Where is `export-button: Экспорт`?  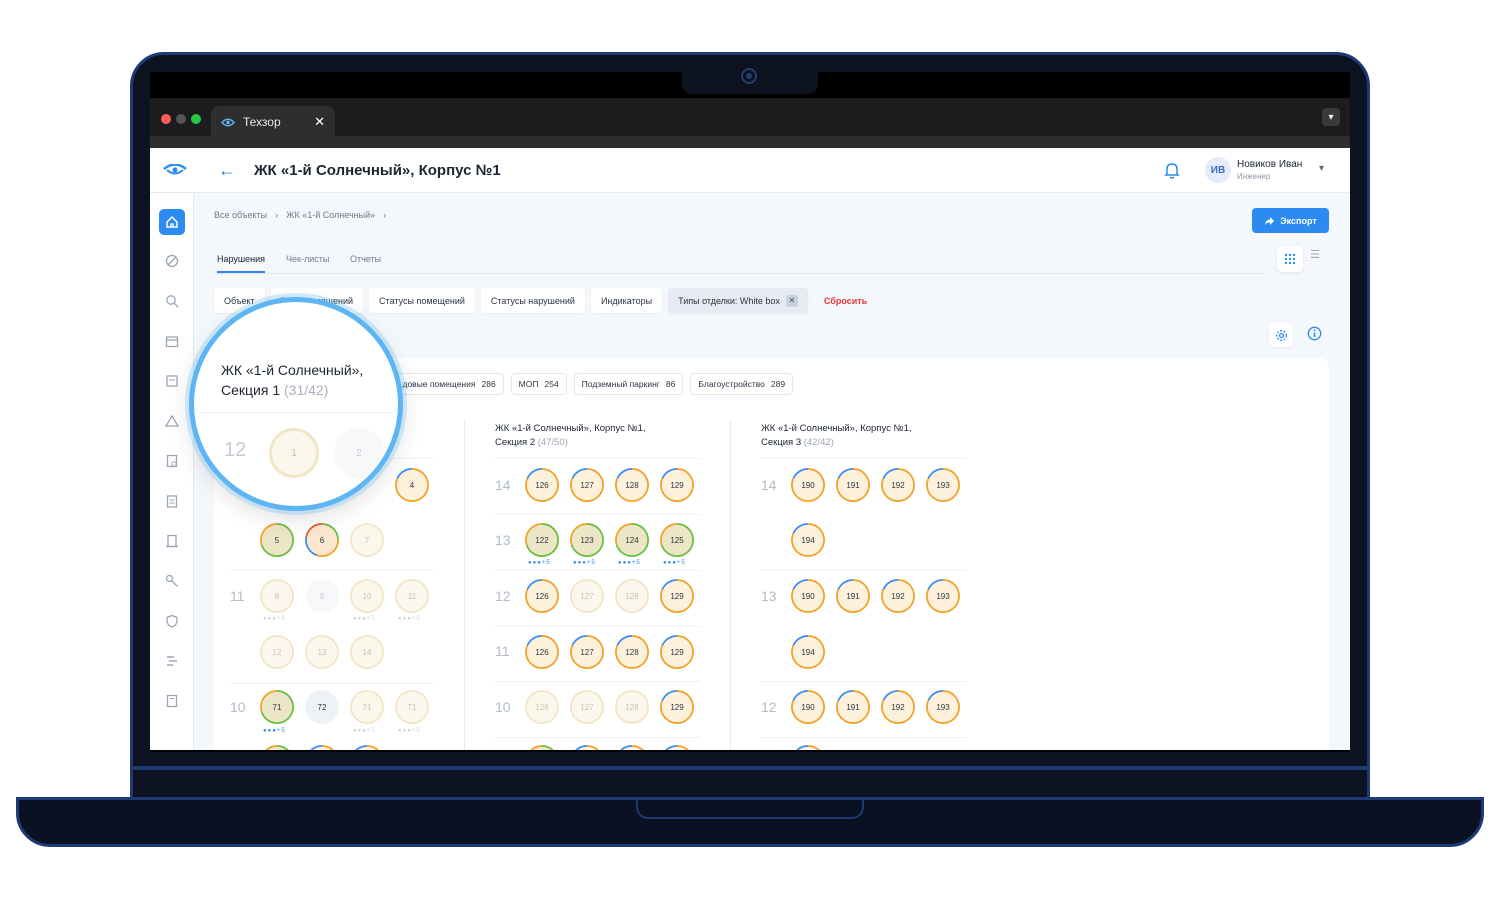 export-button: Экспорт is located at coordinates (1290, 220).